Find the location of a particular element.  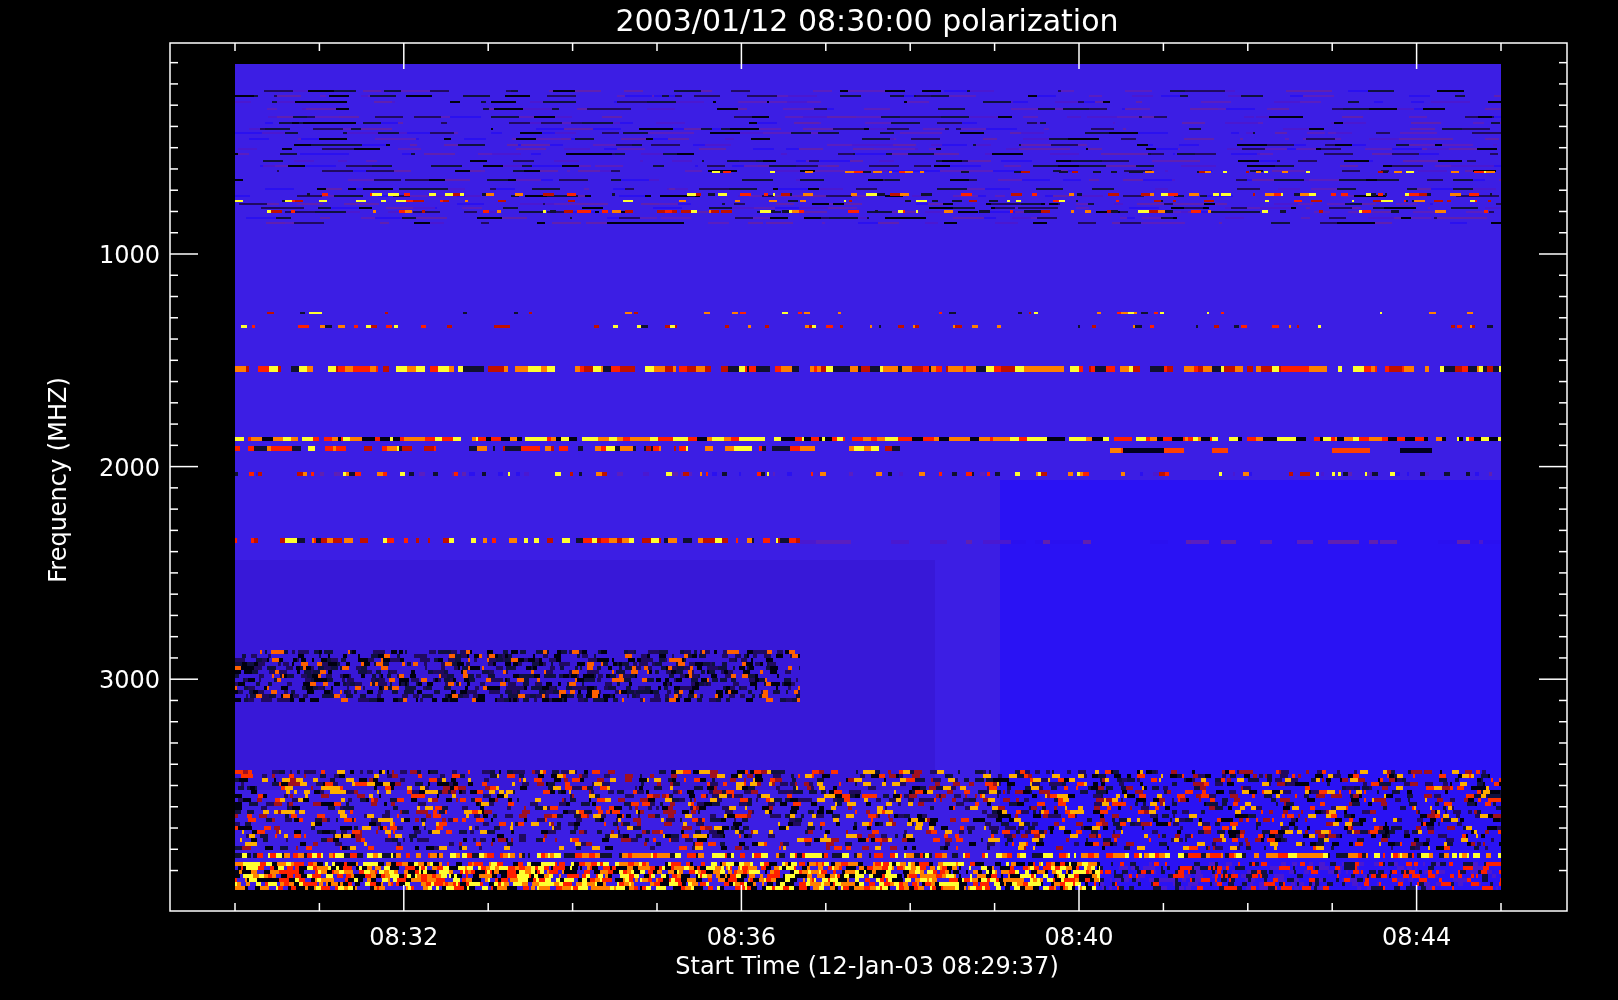

plot-title: 2003/01/12 08:30:00 polarization is located at coordinates (867, 20).